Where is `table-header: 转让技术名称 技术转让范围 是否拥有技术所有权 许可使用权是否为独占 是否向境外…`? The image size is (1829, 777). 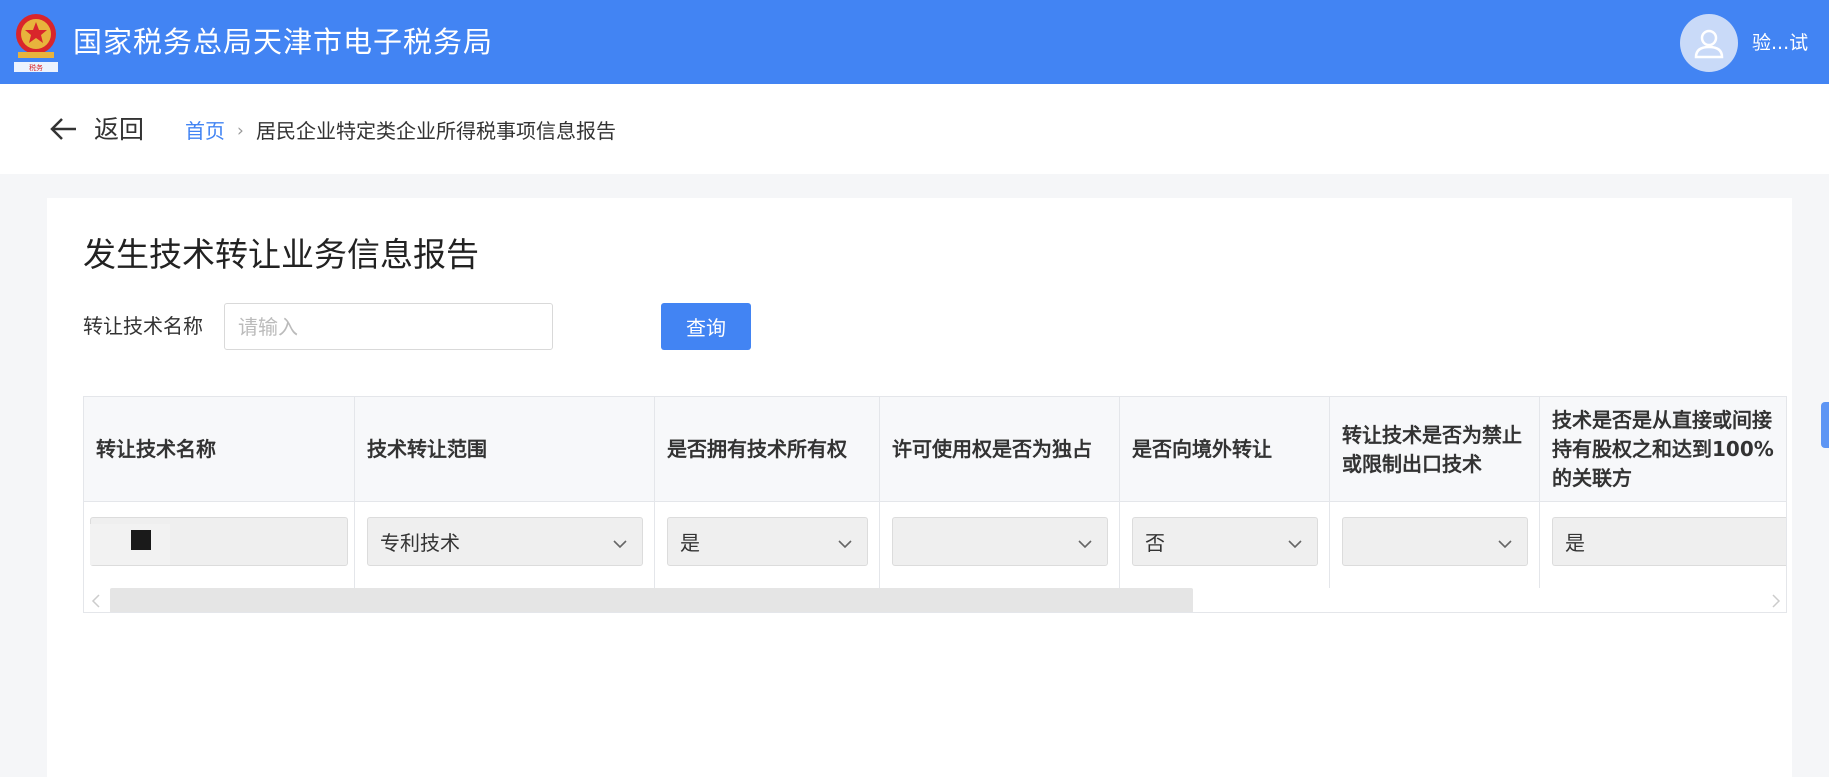 table-header: 转让技术名称 技术转让范围 是否拥有技术所有权 许可使用权是否为独占 是否向境外… is located at coordinates (935, 449).